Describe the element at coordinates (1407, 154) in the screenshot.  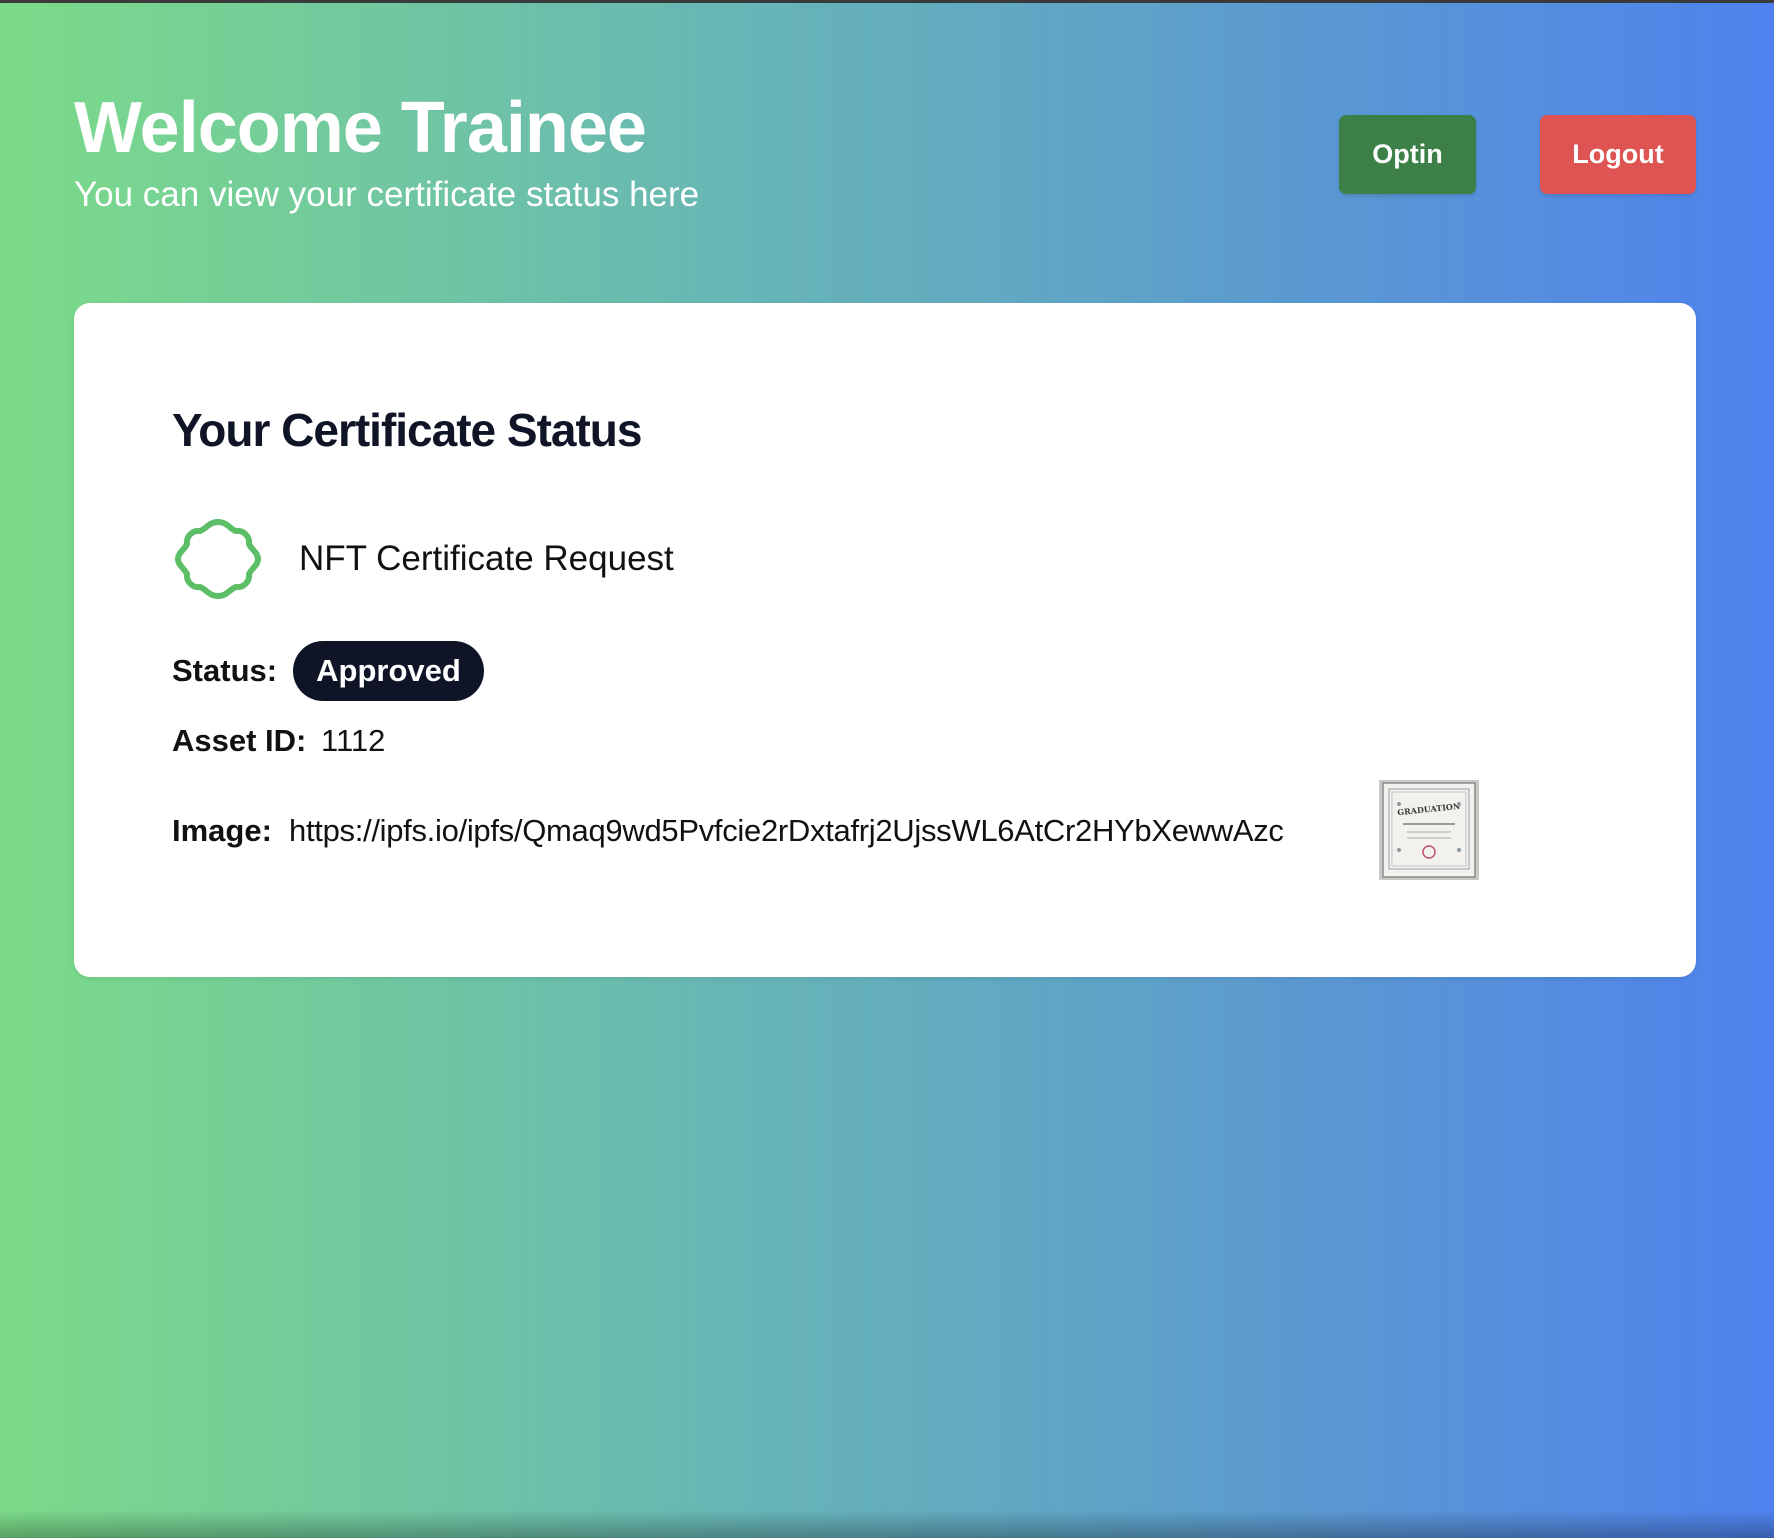
I see `optin-button: Optin` at that location.